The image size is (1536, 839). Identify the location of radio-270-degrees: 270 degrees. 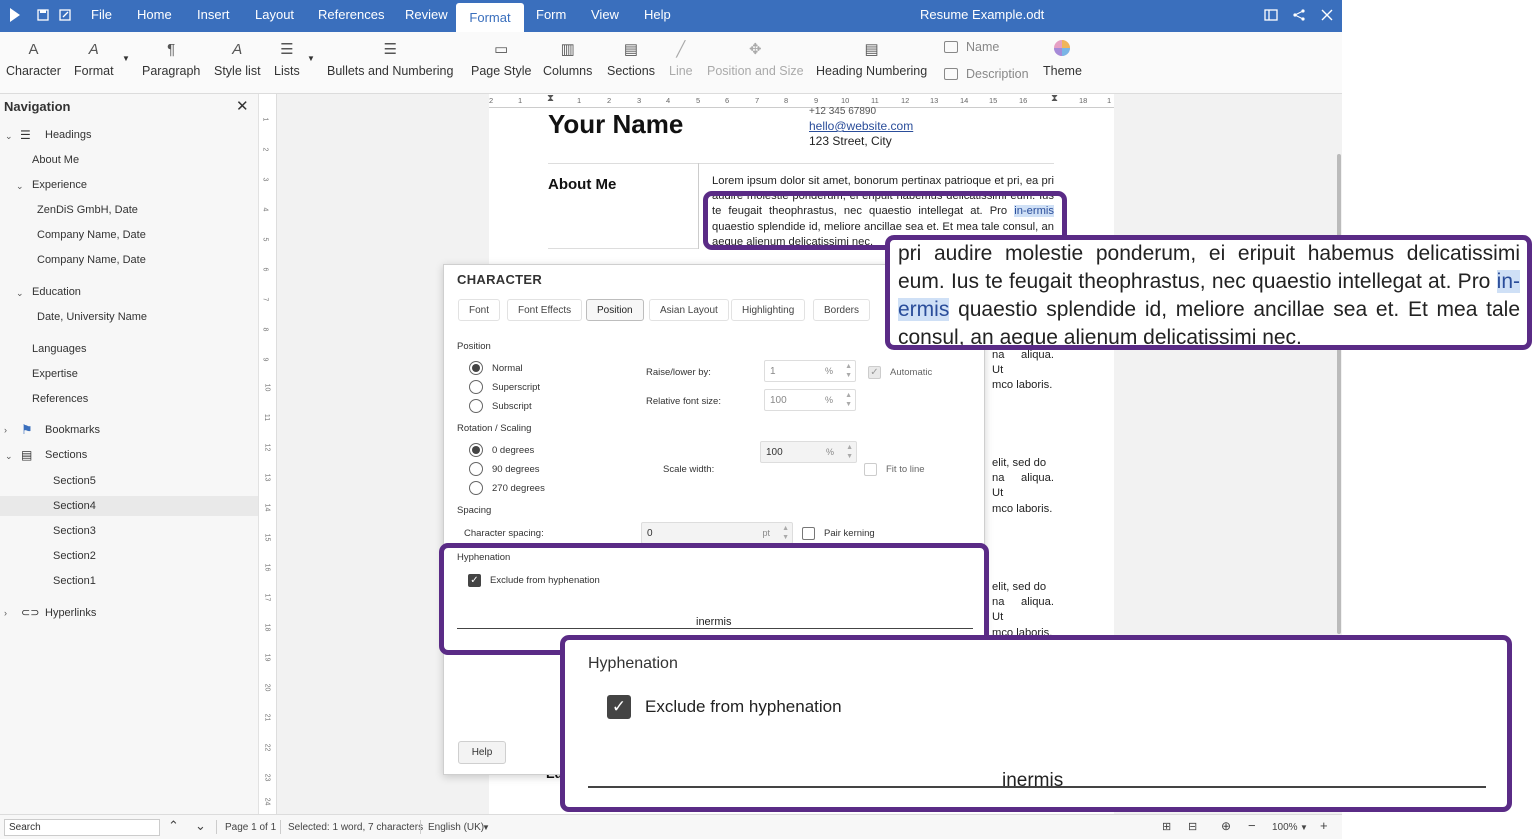
(507, 488).